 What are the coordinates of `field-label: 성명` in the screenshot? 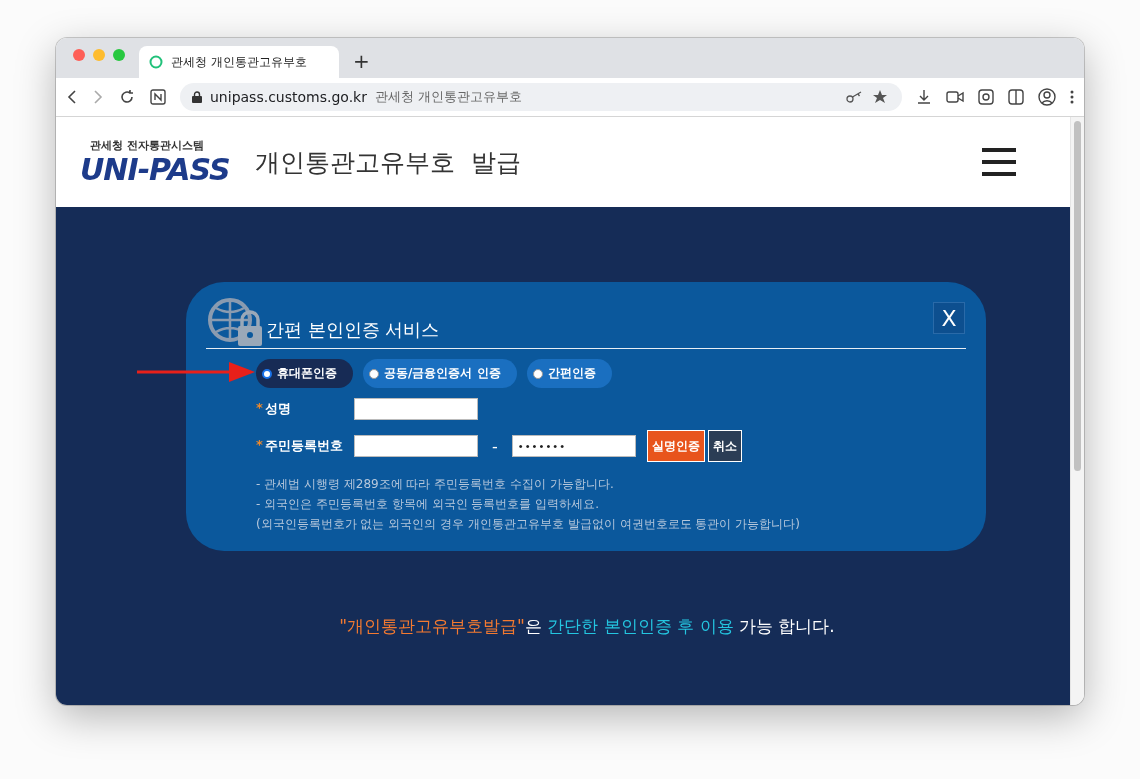 It's located at (277, 409).